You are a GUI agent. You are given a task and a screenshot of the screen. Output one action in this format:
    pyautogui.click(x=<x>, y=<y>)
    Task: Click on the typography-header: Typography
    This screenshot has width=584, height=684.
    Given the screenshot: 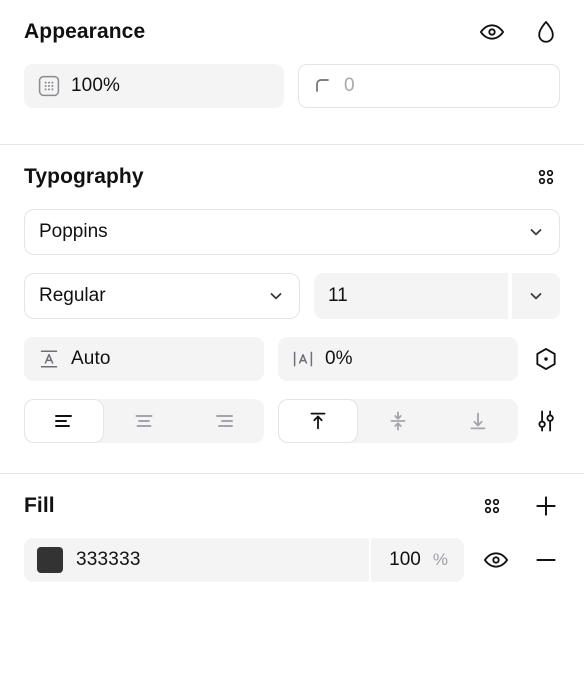 What is the action you would take?
    pyautogui.click(x=292, y=177)
    